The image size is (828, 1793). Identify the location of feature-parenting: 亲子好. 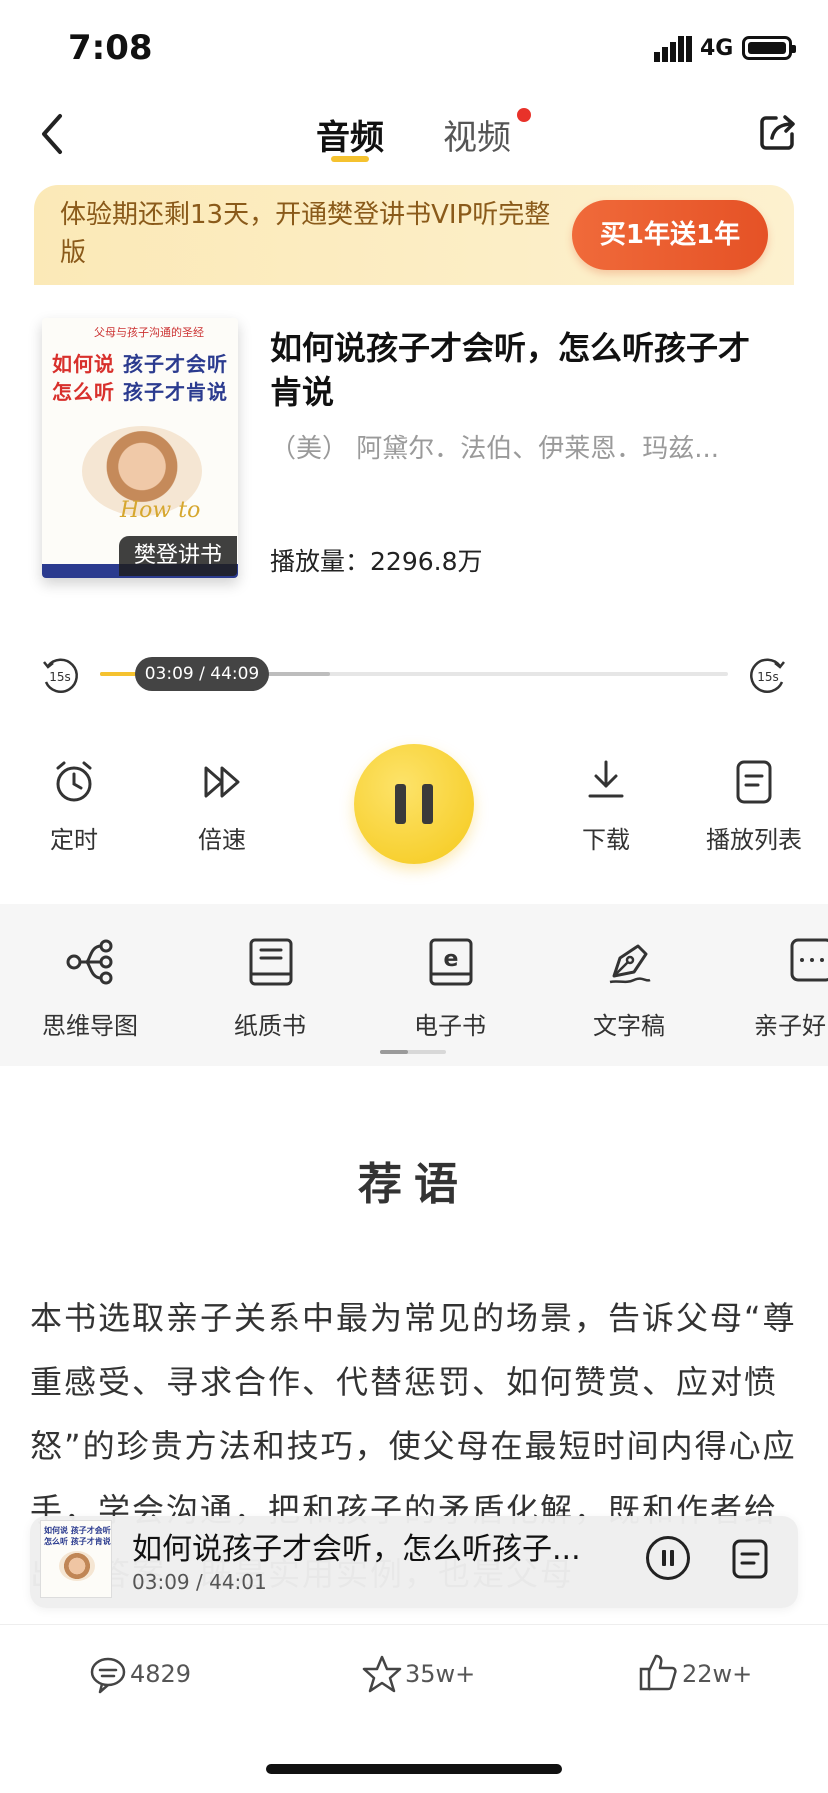
(791, 1023).